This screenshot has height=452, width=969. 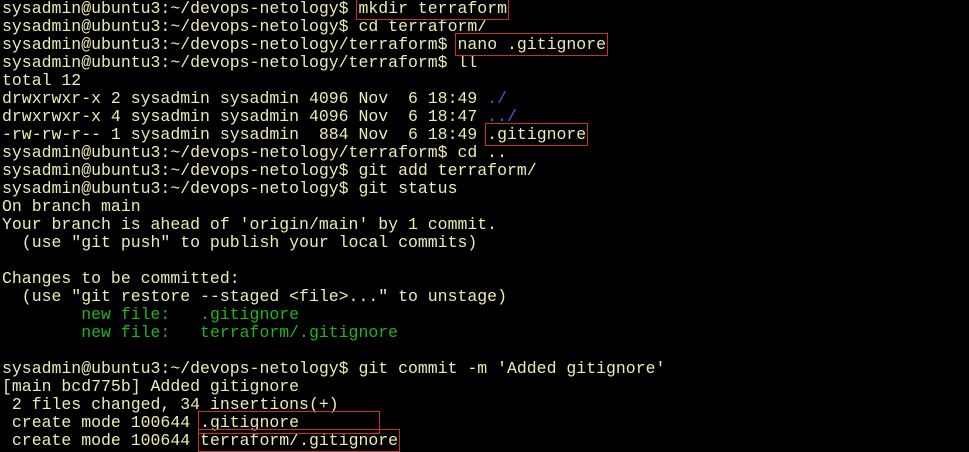 What do you see at coordinates (485, 422) in the screenshot?
I see `terminal-line: create mode 100644 .gitignore` at bounding box center [485, 422].